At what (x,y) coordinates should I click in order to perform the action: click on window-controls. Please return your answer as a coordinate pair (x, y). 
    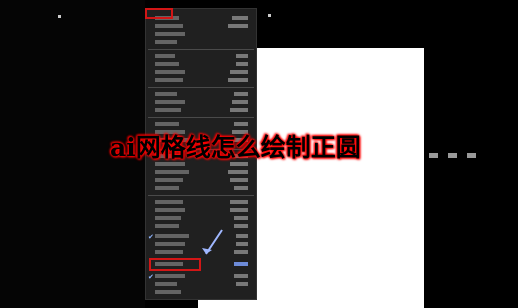
    Looking at the image, I should click on (452, 155).